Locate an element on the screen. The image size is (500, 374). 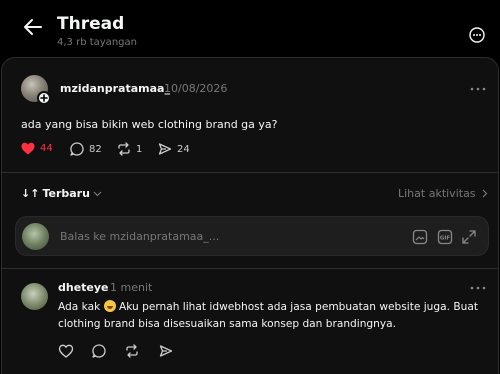
svg-text: GIF is located at coordinates (445, 239).